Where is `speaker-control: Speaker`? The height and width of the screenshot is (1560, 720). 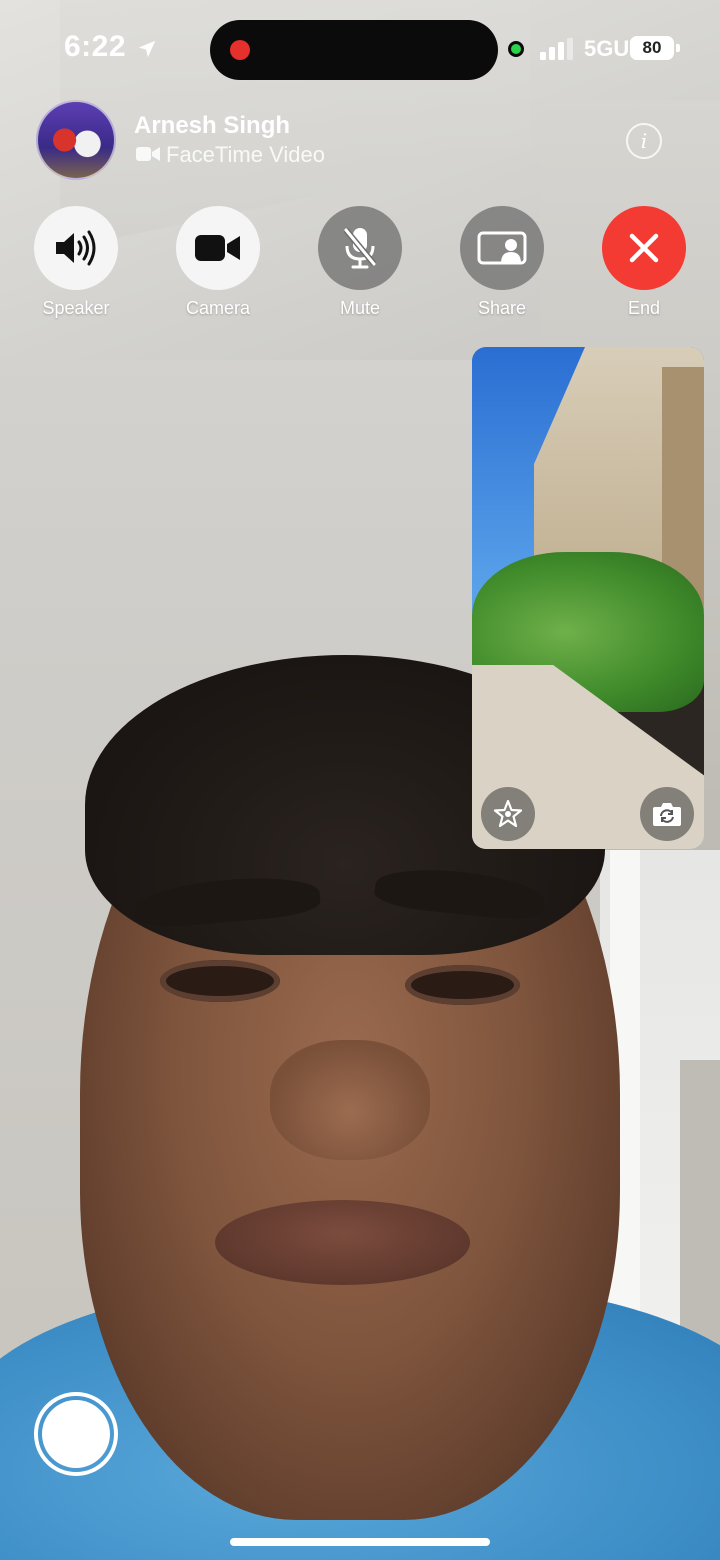 speaker-control: Speaker is located at coordinates (76, 262).